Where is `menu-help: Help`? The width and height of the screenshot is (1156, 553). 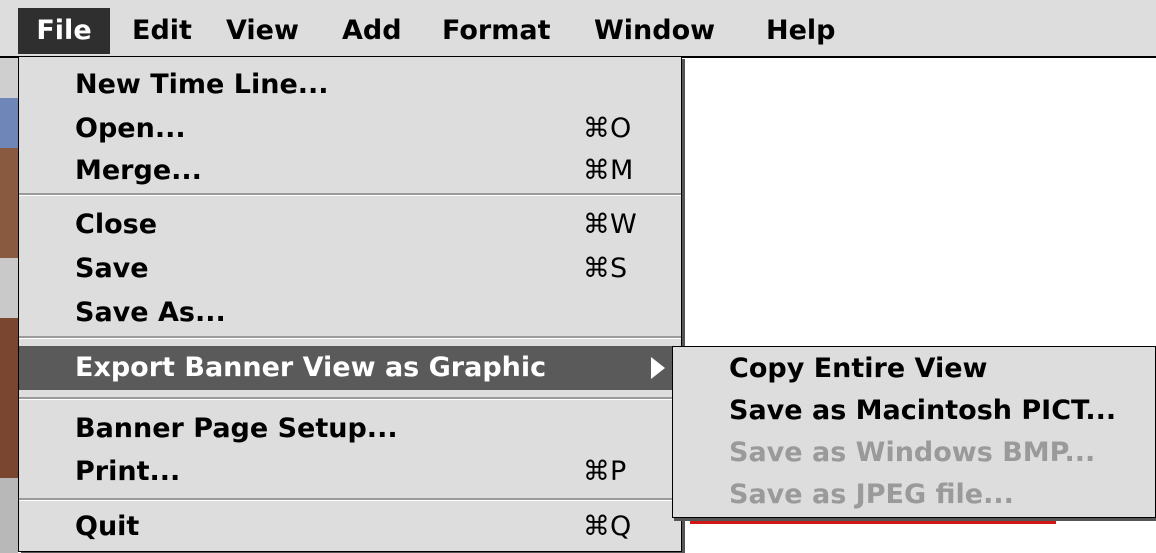 menu-help: Help is located at coordinates (801, 31).